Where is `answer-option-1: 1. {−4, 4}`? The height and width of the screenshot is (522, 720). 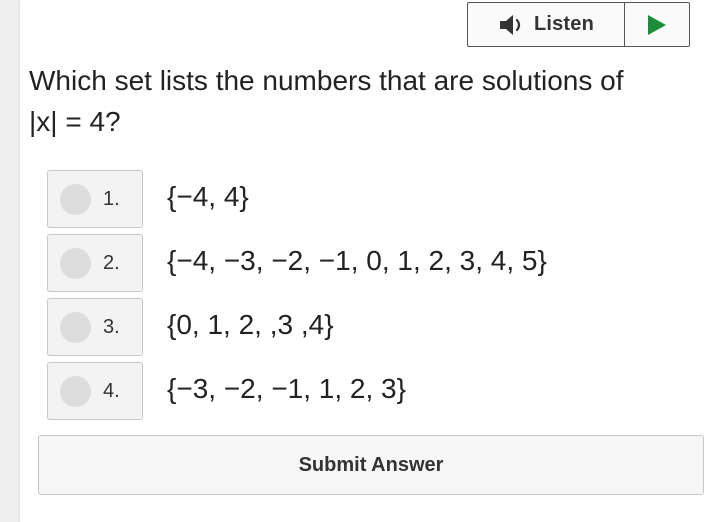 answer-option-1: 1. {−4, 4} is located at coordinates (367, 200).